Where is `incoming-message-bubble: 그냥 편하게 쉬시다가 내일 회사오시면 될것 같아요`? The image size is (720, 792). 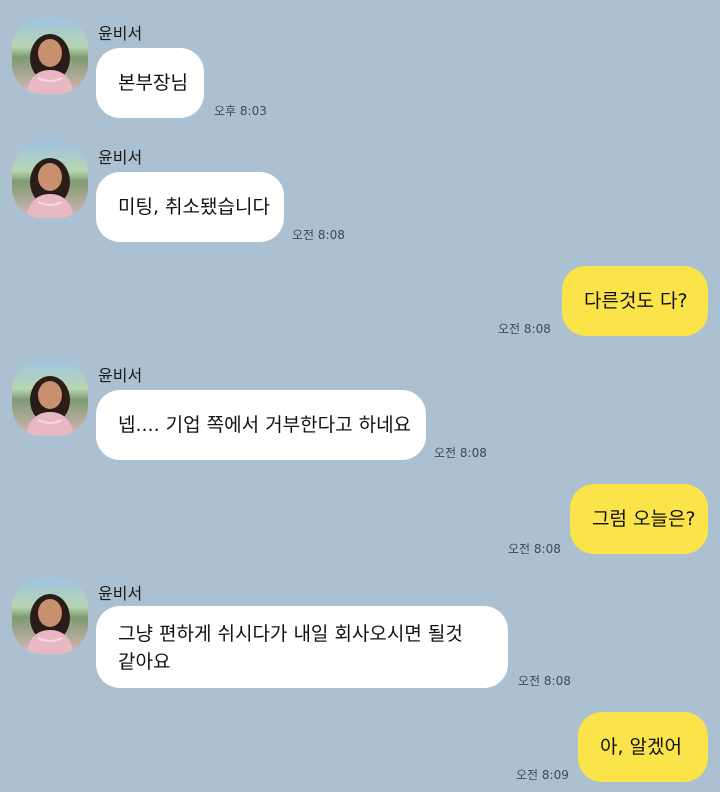 incoming-message-bubble: 그냥 편하게 쉬시다가 내일 회사오시면 될것 같아요 is located at coordinates (302, 647).